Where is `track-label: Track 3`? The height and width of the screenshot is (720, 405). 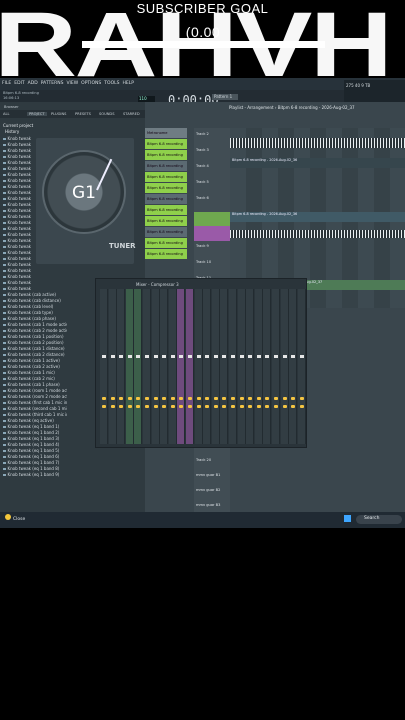
track-label: Track 3 is located at coordinates (202, 150).